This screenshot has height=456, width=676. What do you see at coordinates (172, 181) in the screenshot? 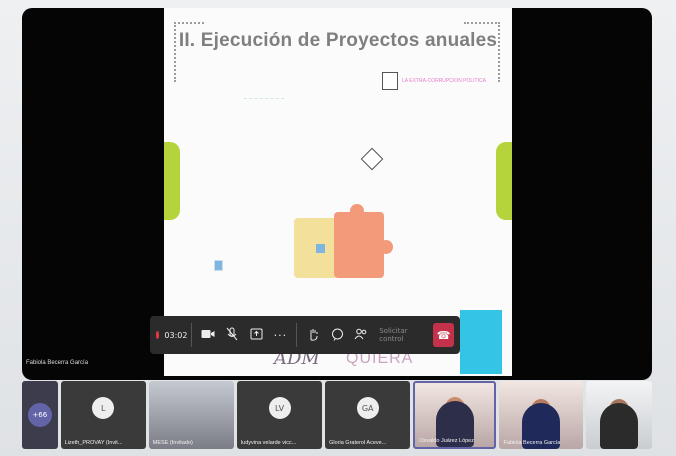
I see `slide-green-tab-left` at bounding box center [172, 181].